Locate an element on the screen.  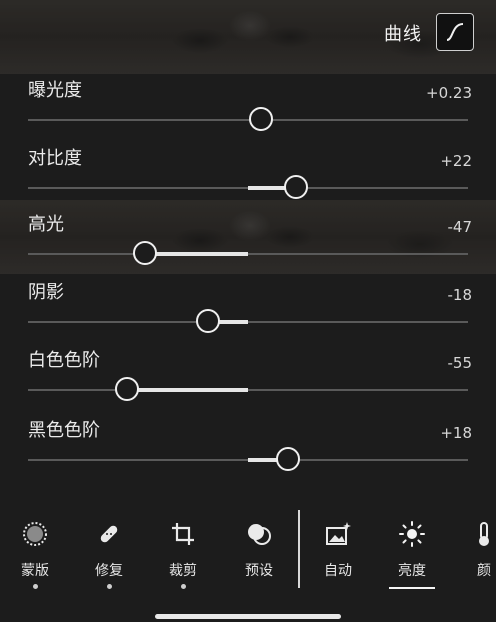
tool-auto: 自动 is located at coordinates (338, 550).